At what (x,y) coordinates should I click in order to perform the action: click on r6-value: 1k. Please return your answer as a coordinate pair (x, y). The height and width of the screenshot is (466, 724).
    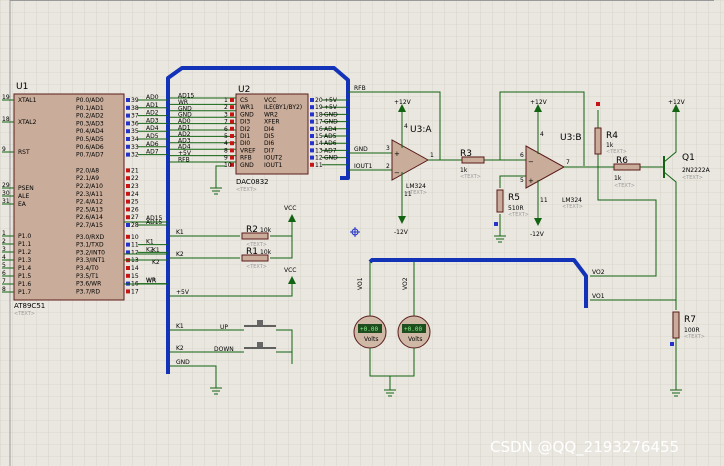
    Looking at the image, I should click on (618, 178).